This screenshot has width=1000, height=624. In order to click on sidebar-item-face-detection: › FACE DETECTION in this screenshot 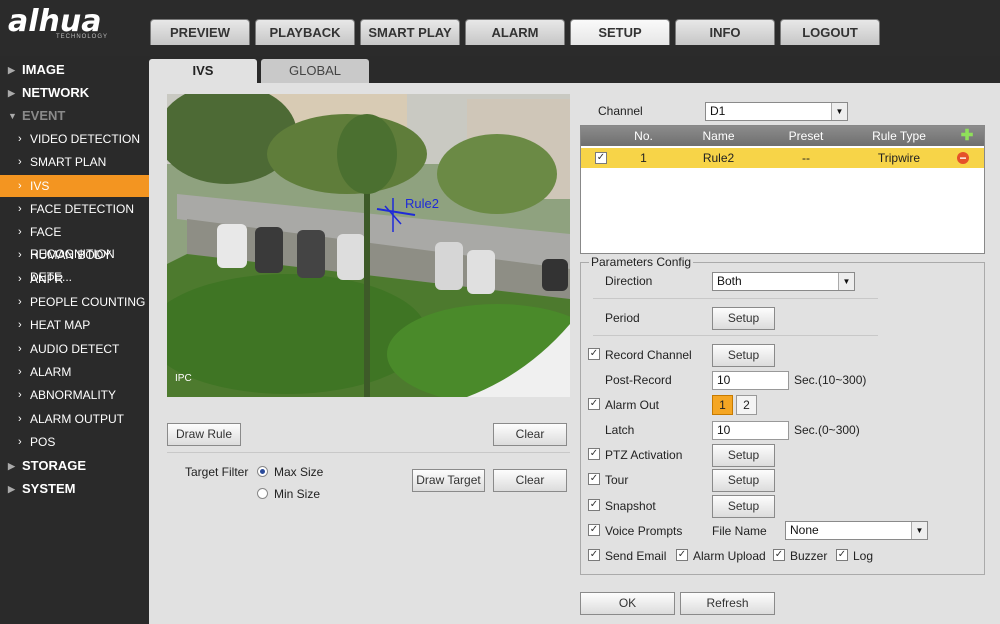, I will do `click(74, 209)`.